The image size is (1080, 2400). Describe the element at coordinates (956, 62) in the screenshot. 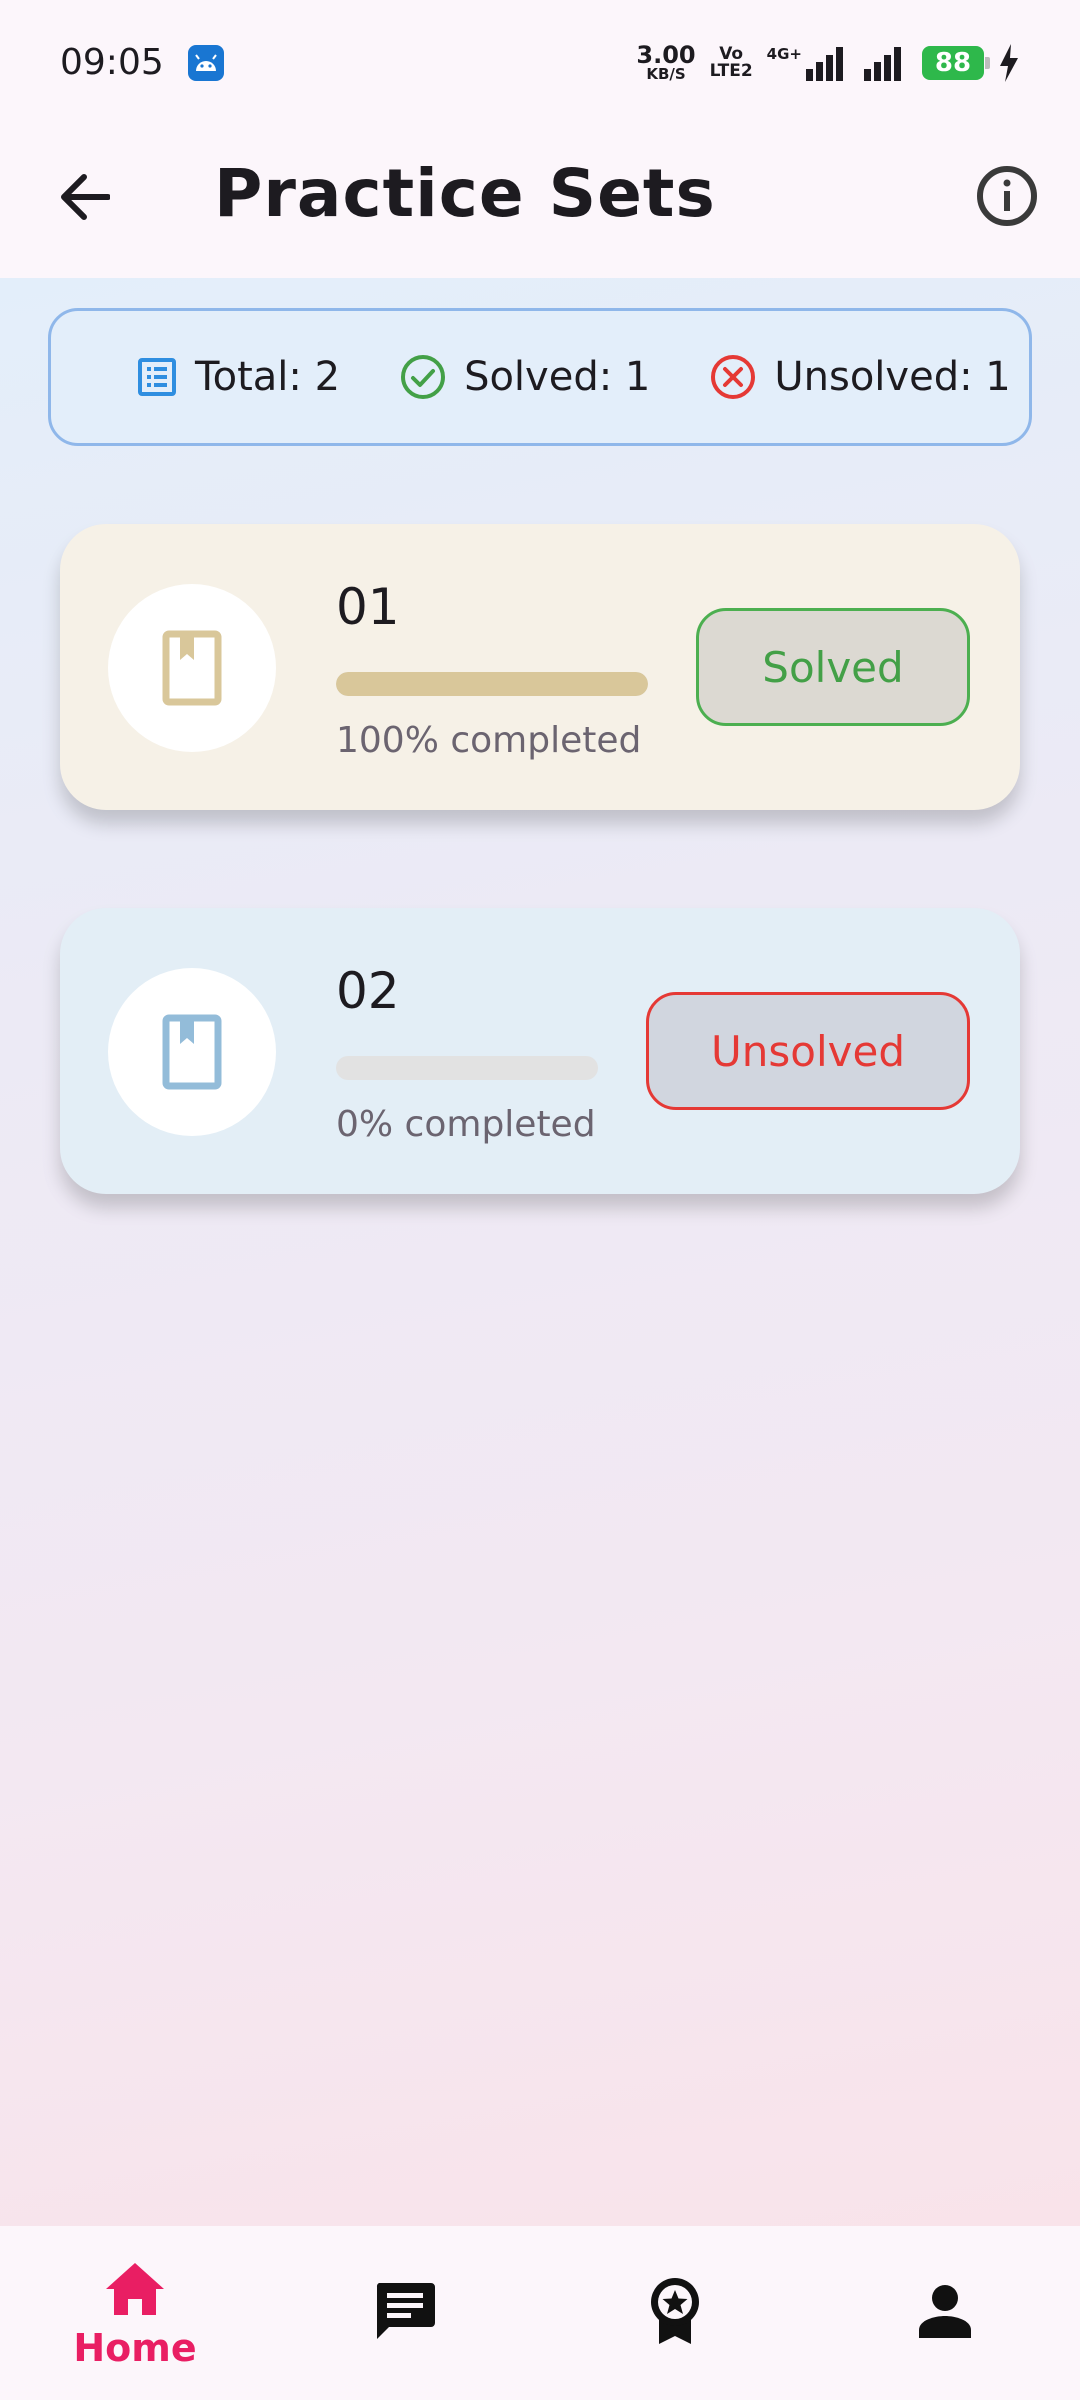

I see `battery-indicator: 88` at that location.